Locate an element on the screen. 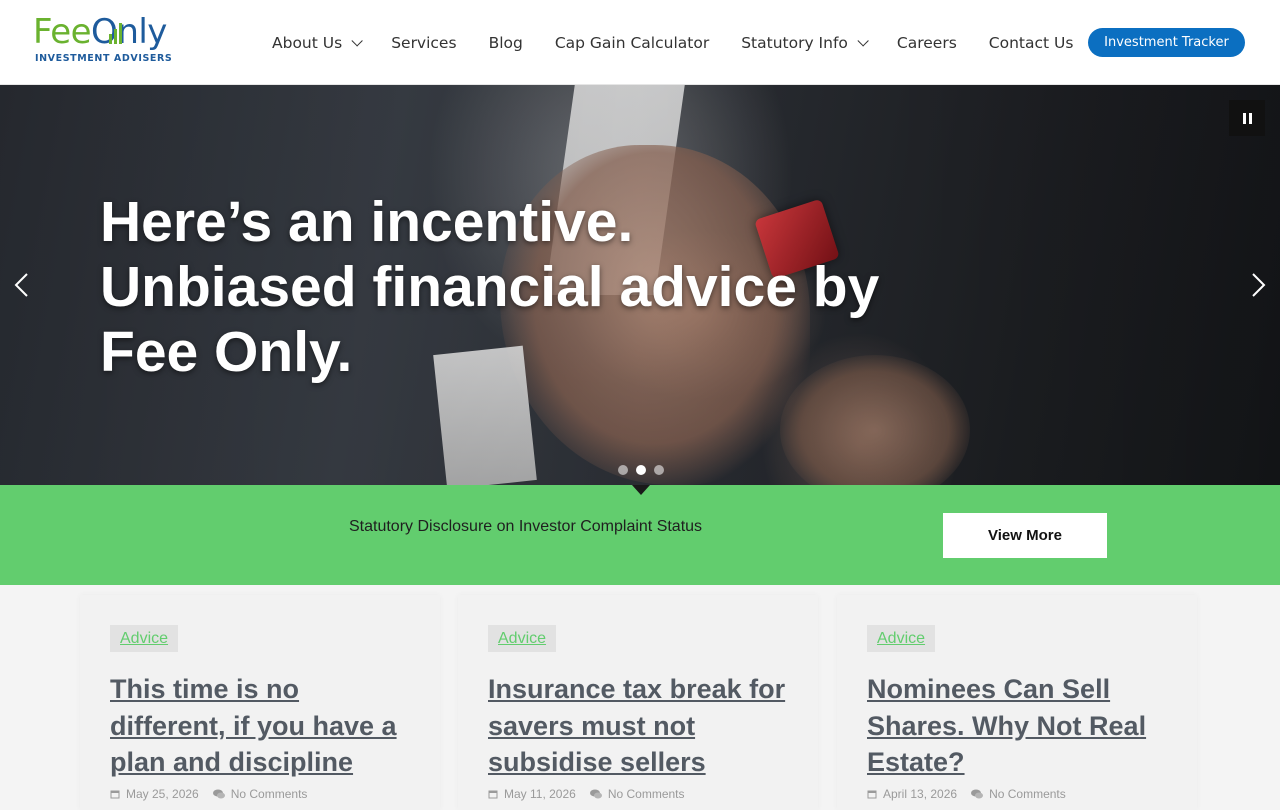  nav-item-services: Services is located at coordinates (423, 42).